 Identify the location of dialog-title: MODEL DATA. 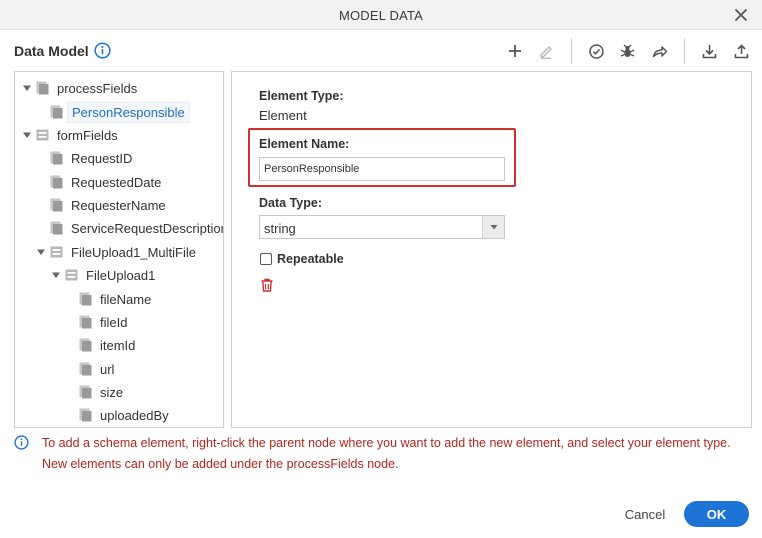
(381, 15).